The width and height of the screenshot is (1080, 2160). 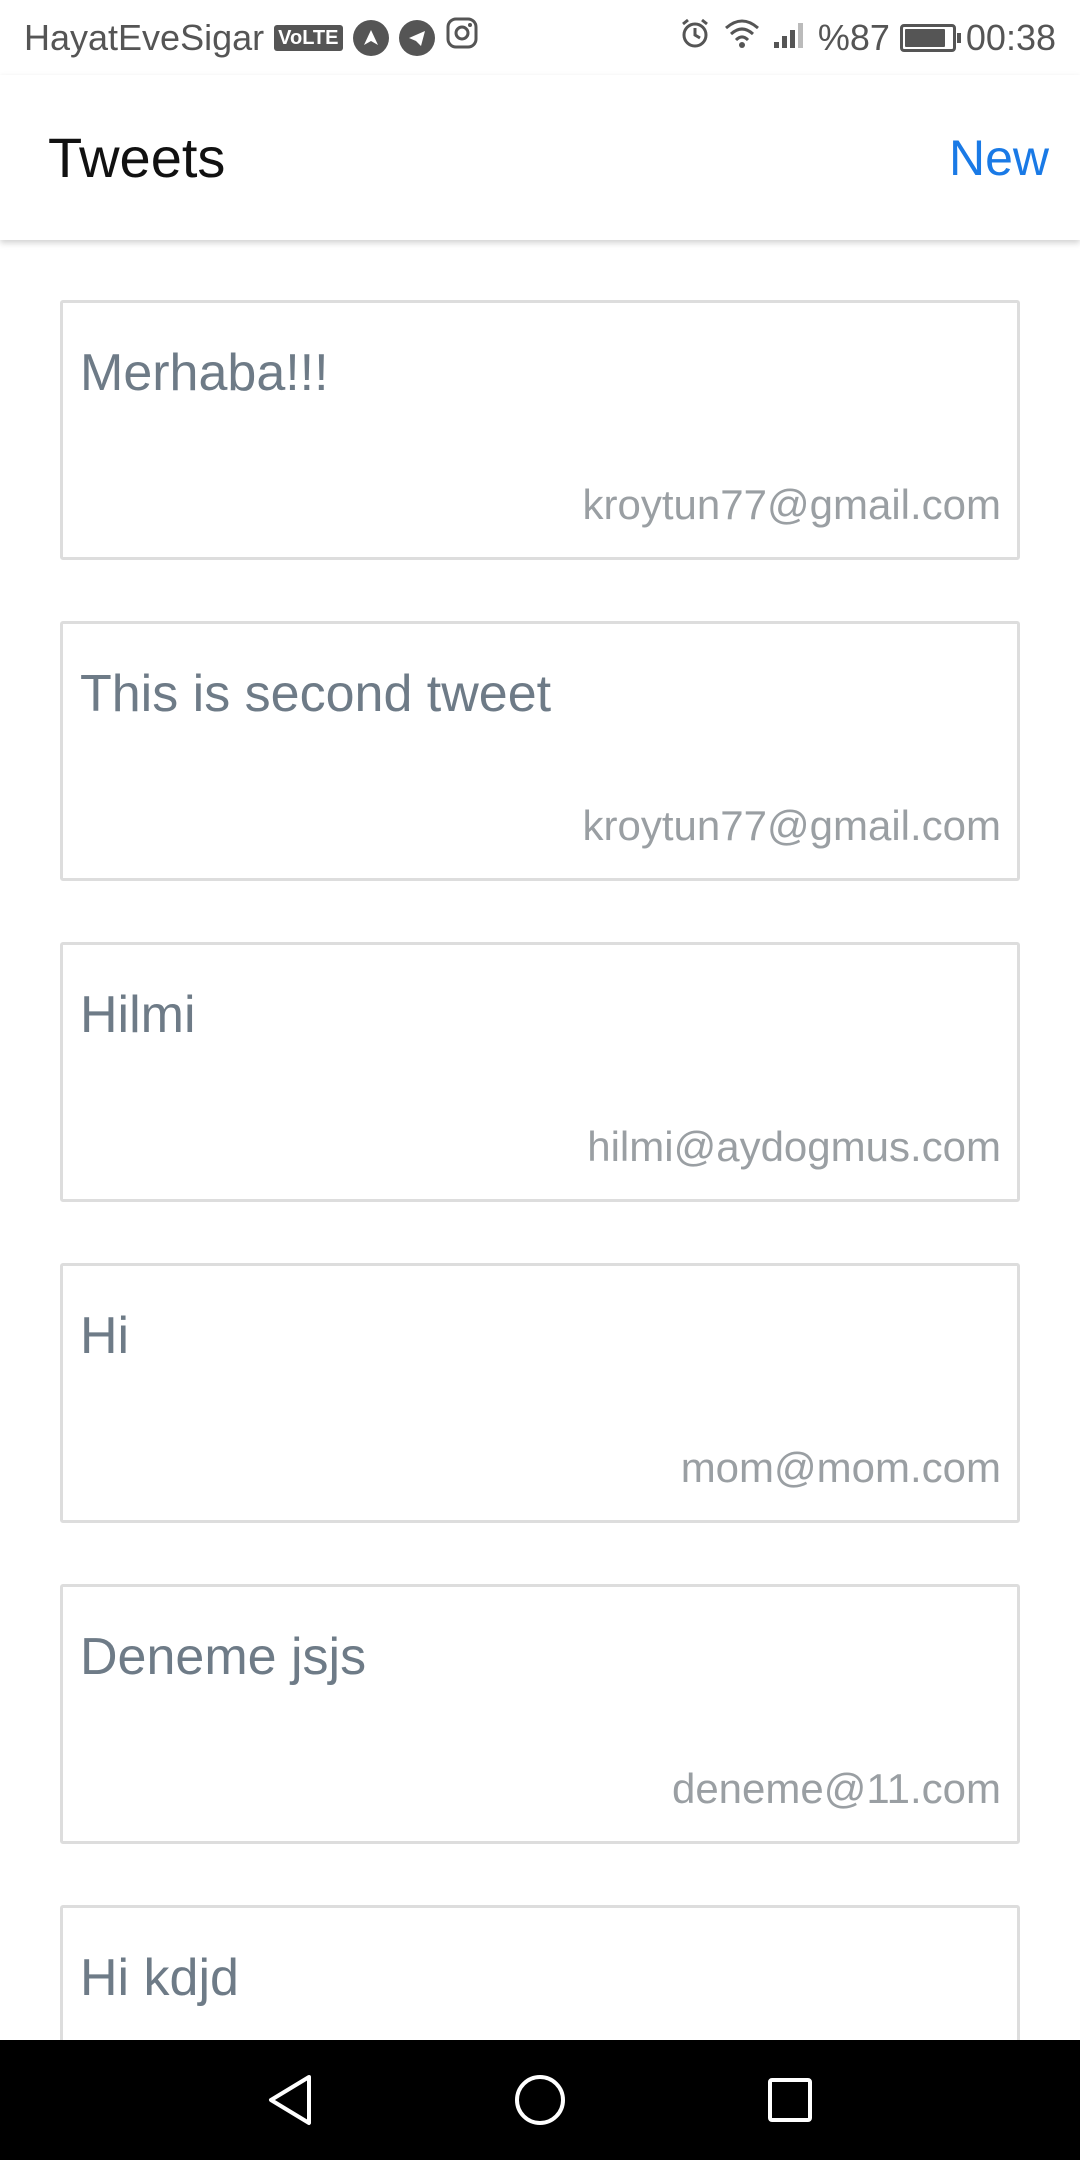 I want to click on tweet-card: Merhaba!!! kroytun77@gmail.com, so click(x=540, y=430).